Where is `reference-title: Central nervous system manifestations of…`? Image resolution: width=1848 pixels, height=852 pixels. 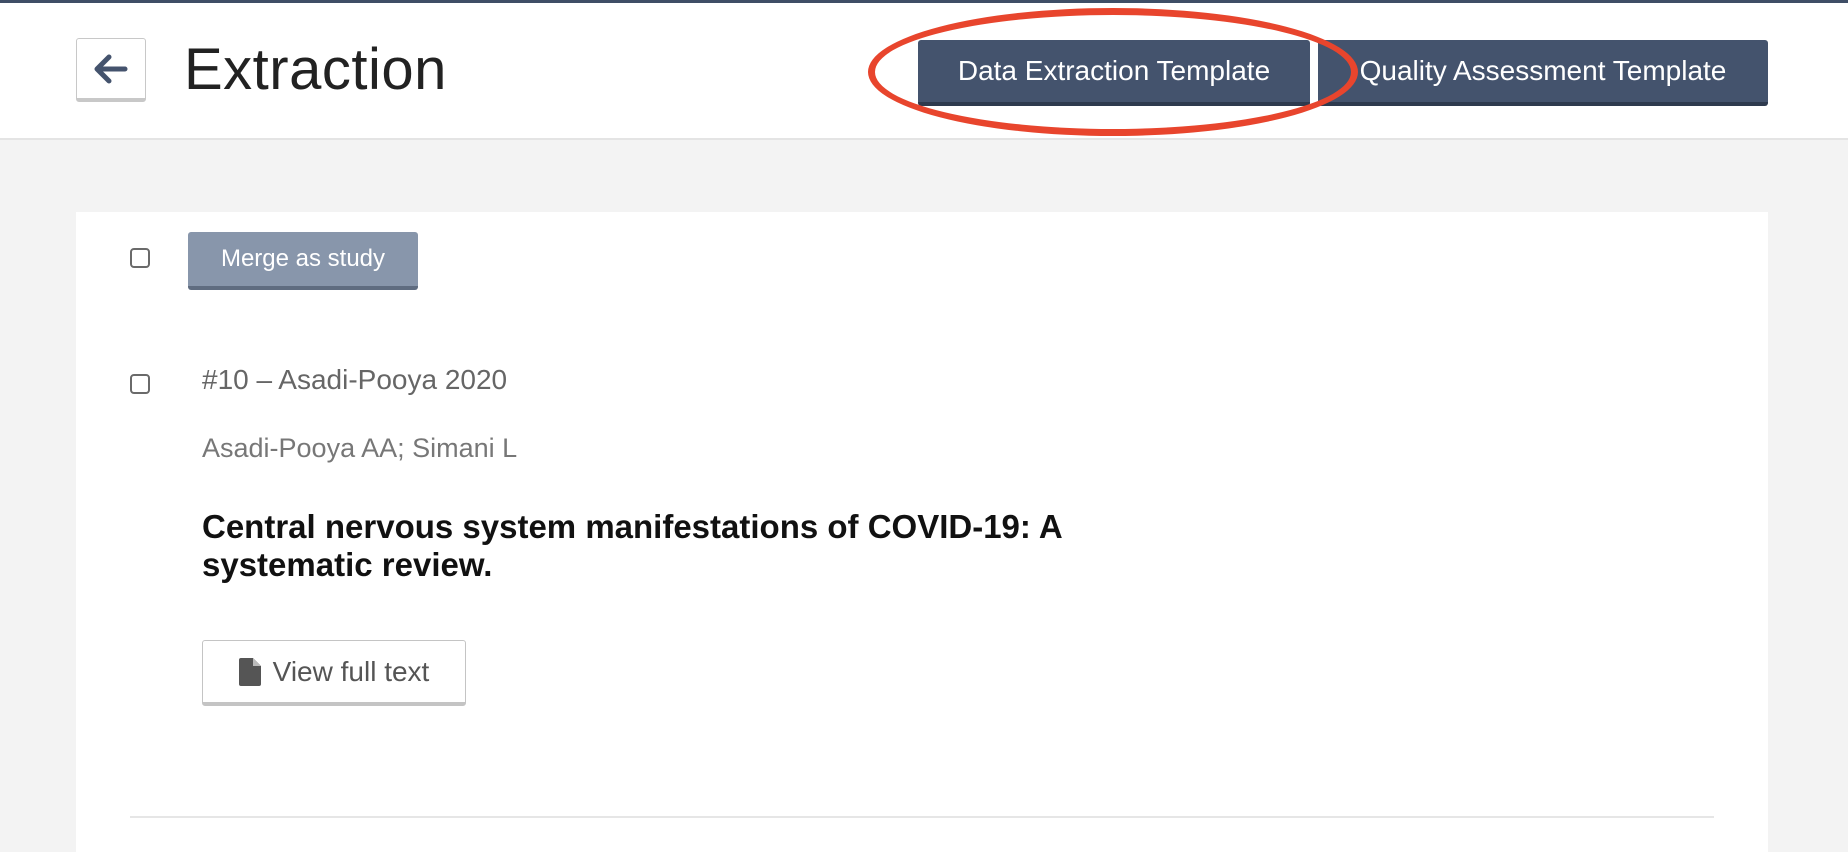 reference-title: Central nervous system manifestations of… is located at coordinates (632, 545).